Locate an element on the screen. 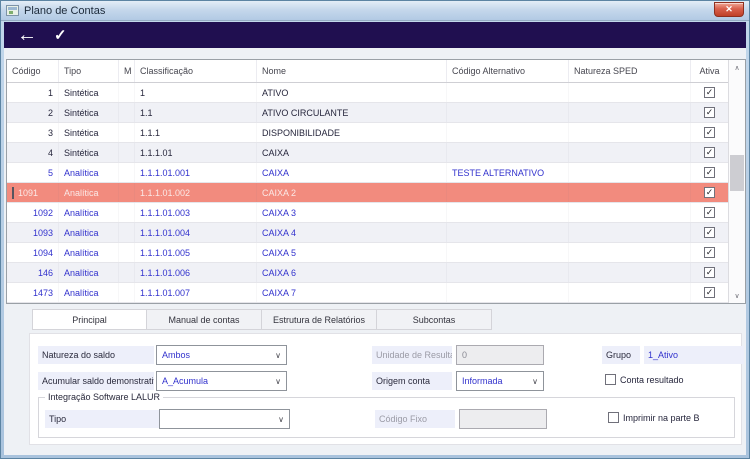 The image size is (750, 459). unidade-de-resultado-field: 0 is located at coordinates (500, 355).